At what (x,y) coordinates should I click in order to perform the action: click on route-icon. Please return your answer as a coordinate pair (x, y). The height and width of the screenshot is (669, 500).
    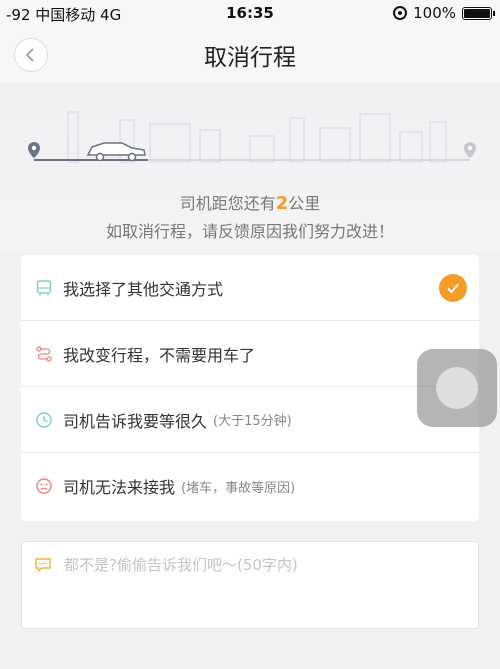
    Looking at the image, I should click on (44, 353).